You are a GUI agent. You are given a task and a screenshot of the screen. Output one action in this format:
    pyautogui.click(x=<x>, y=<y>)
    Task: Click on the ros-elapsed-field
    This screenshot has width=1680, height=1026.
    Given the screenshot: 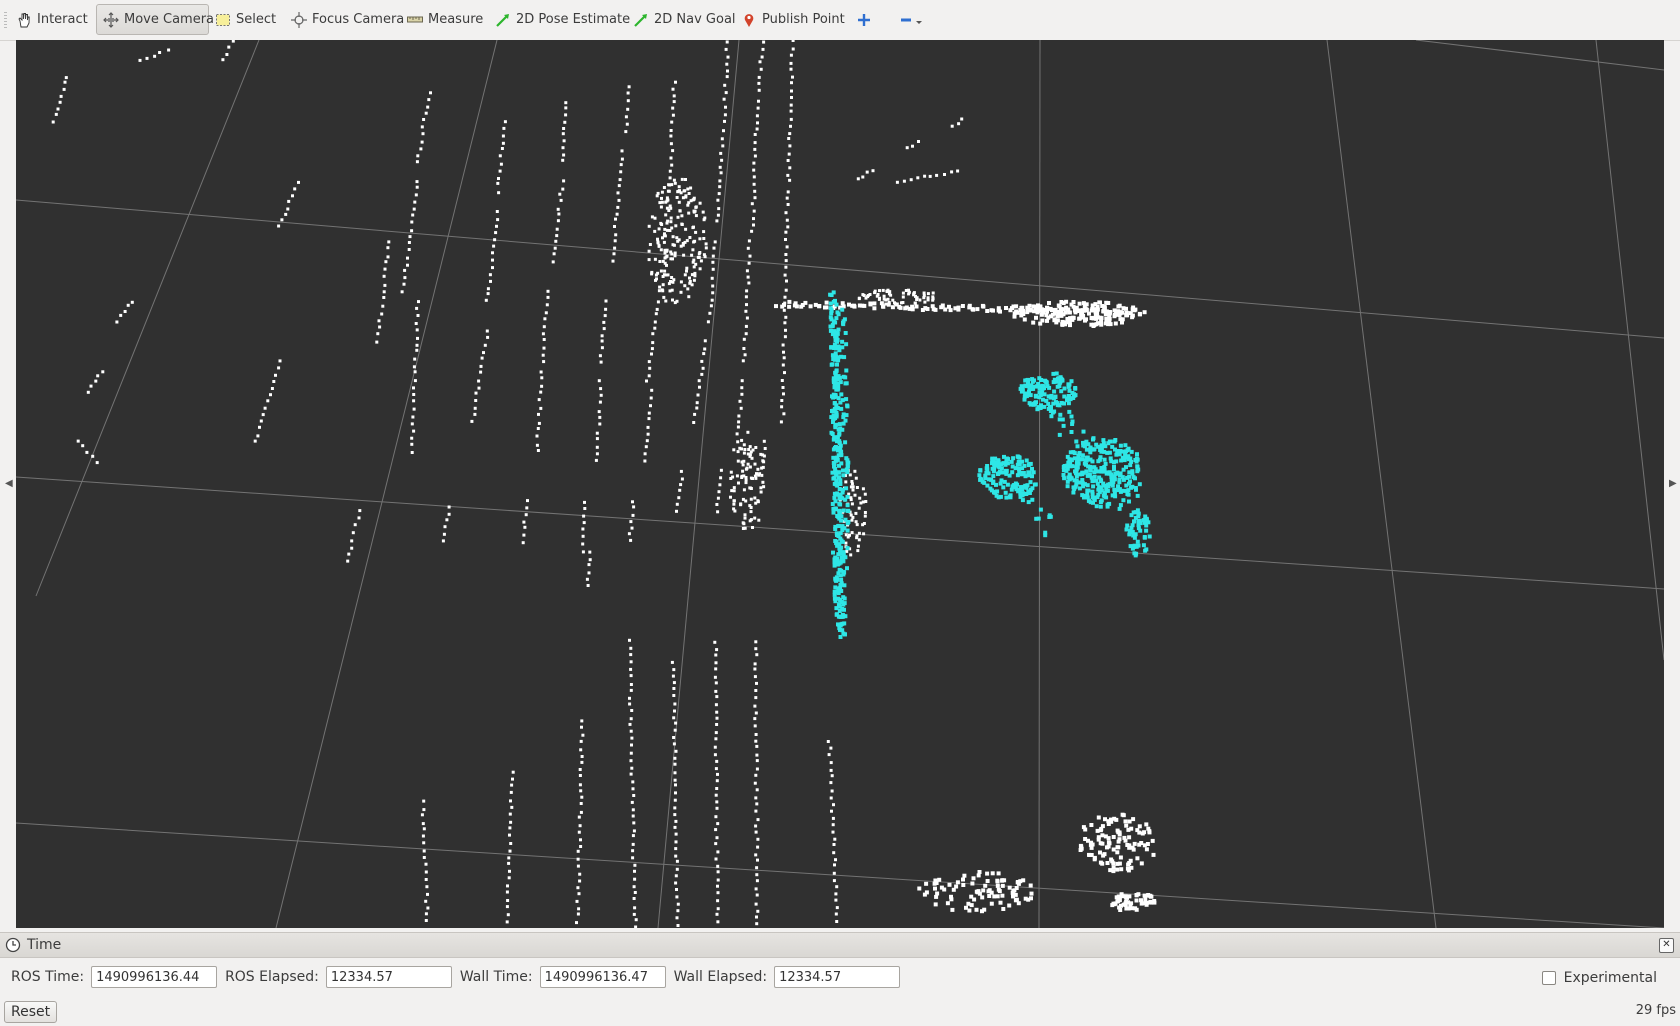 What is the action you would take?
    pyautogui.click(x=388, y=977)
    